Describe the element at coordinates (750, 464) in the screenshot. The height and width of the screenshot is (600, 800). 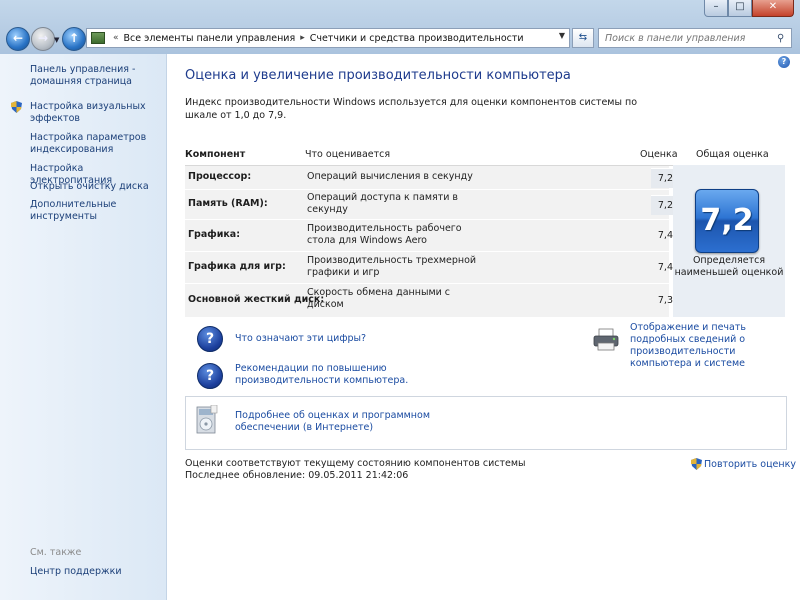
I see `rerun-assessment-label: Повторить оценку` at that location.